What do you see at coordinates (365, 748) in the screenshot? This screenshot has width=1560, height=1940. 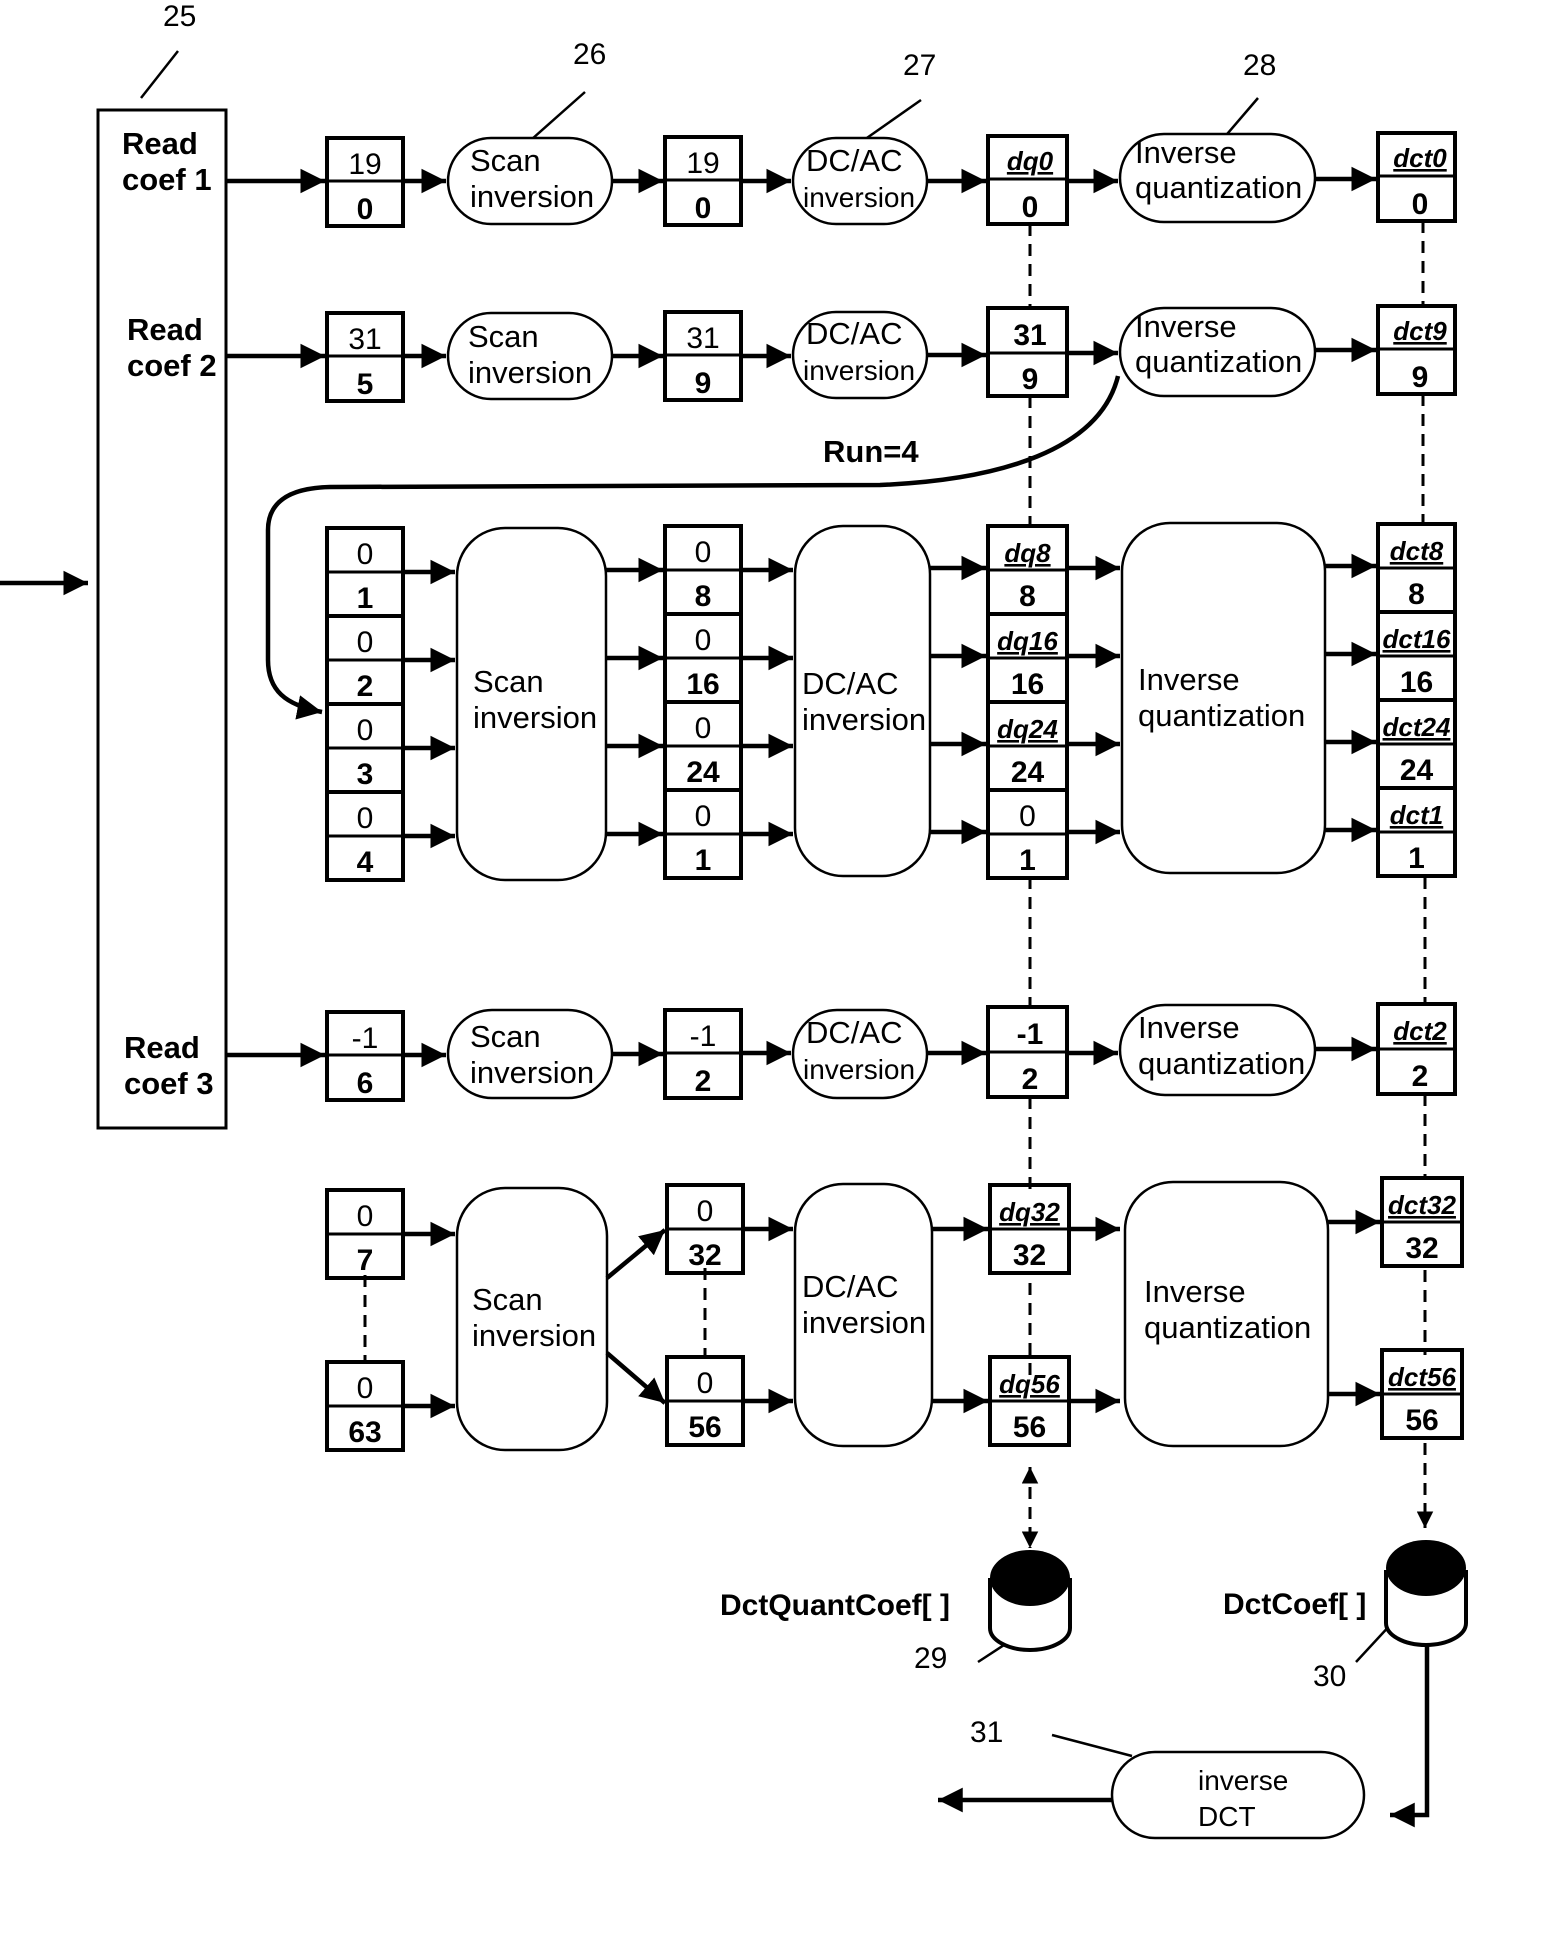 I see `input-pair-cell: 03` at bounding box center [365, 748].